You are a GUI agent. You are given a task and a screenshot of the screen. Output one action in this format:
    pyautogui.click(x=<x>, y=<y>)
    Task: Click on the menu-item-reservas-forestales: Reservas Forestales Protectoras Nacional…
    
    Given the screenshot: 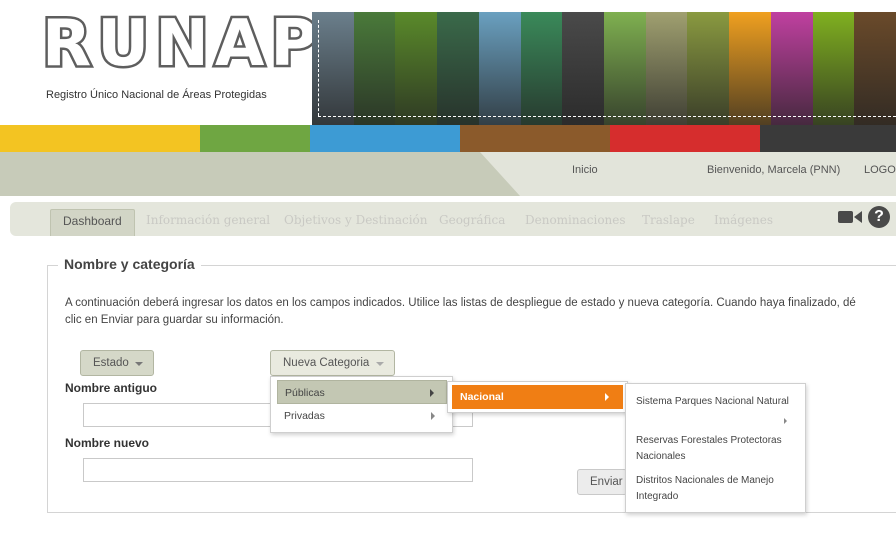 What is the action you would take?
    pyautogui.click(x=716, y=449)
    